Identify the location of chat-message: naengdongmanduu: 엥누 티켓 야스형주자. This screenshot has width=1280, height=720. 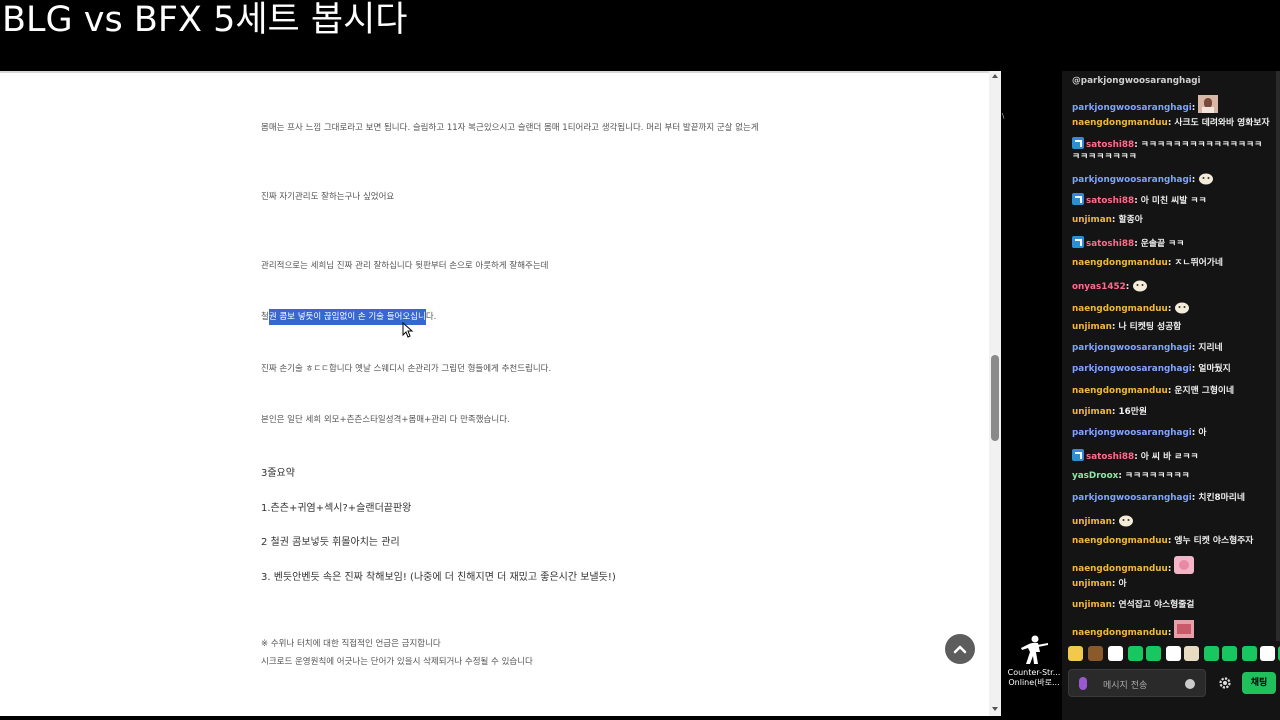
(1172, 541).